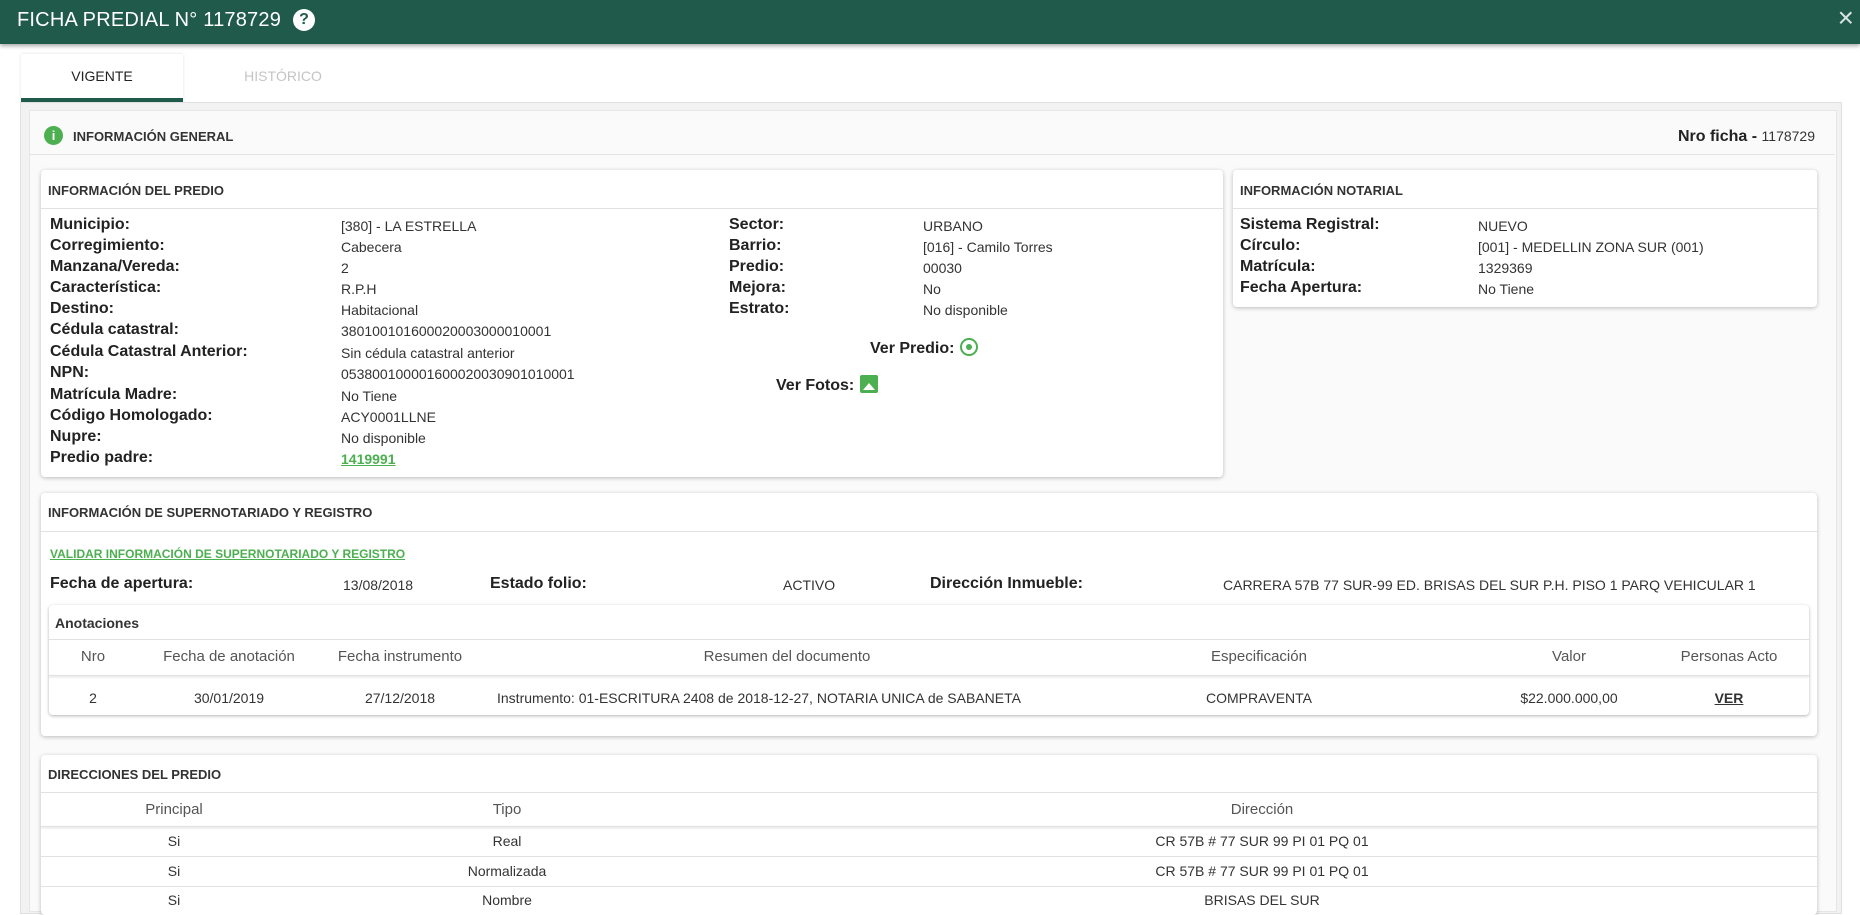 The image size is (1860, 915). I want to click on cell-nro: 2, so click(93, 698).